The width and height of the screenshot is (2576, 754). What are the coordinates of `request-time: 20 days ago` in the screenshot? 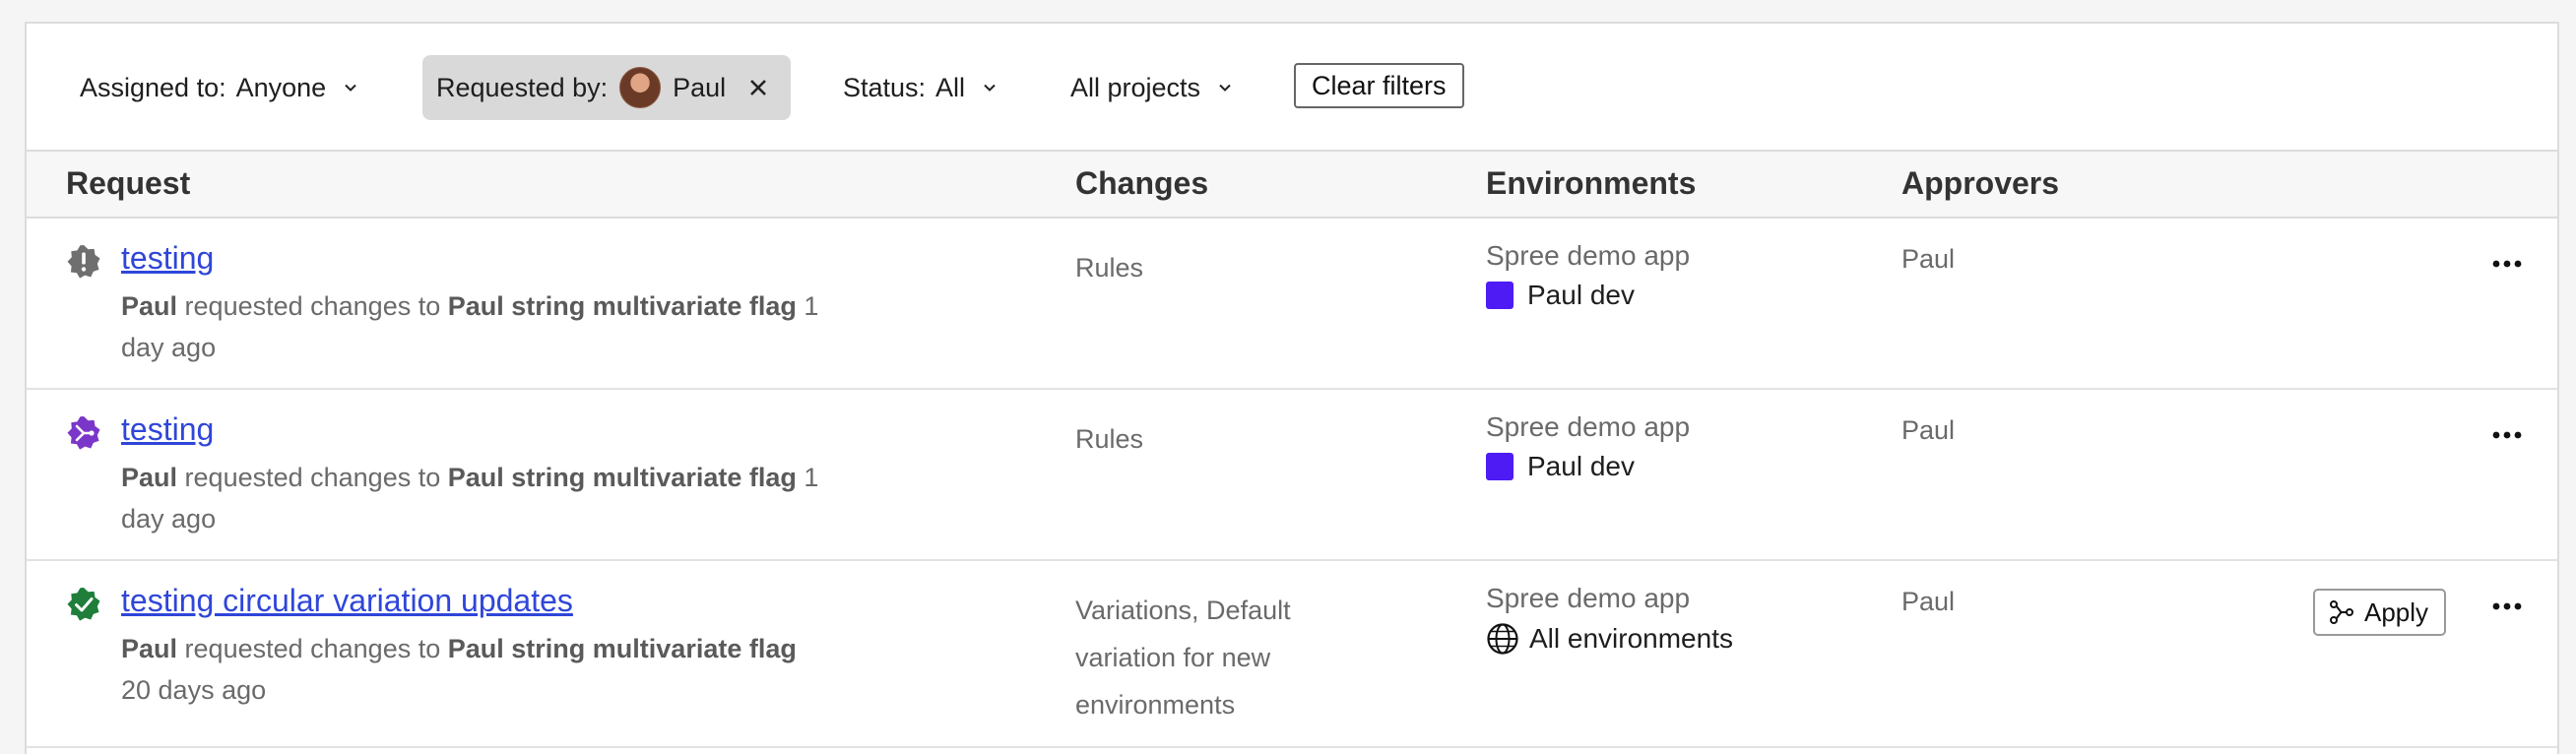 It's located at (194, 690).